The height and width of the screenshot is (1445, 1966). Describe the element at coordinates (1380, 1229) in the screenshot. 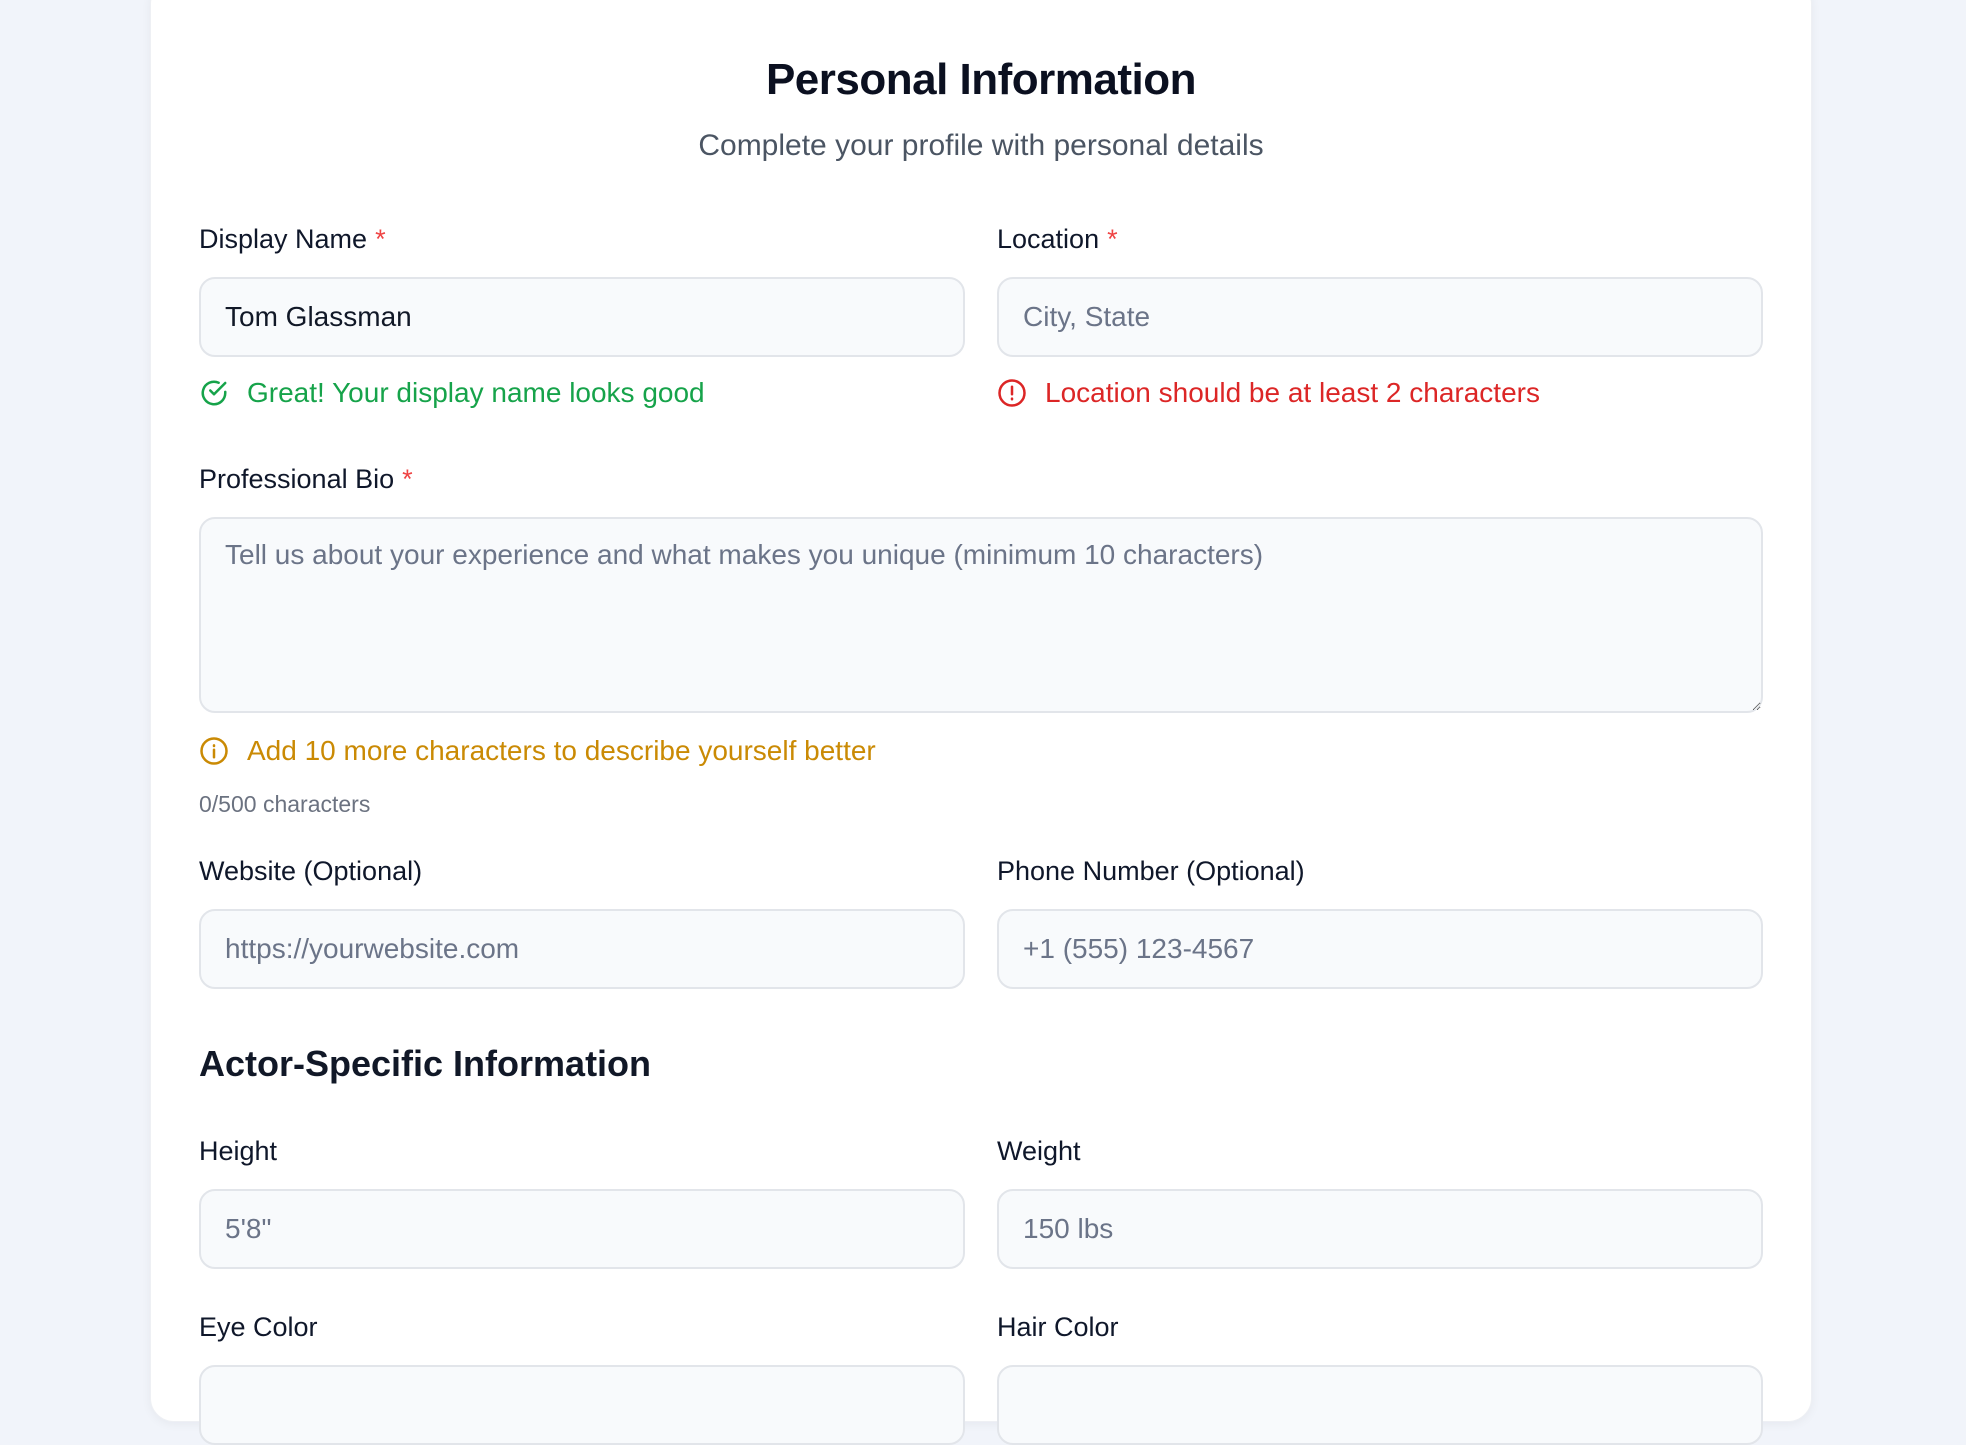

I see `weight-input` at that location.